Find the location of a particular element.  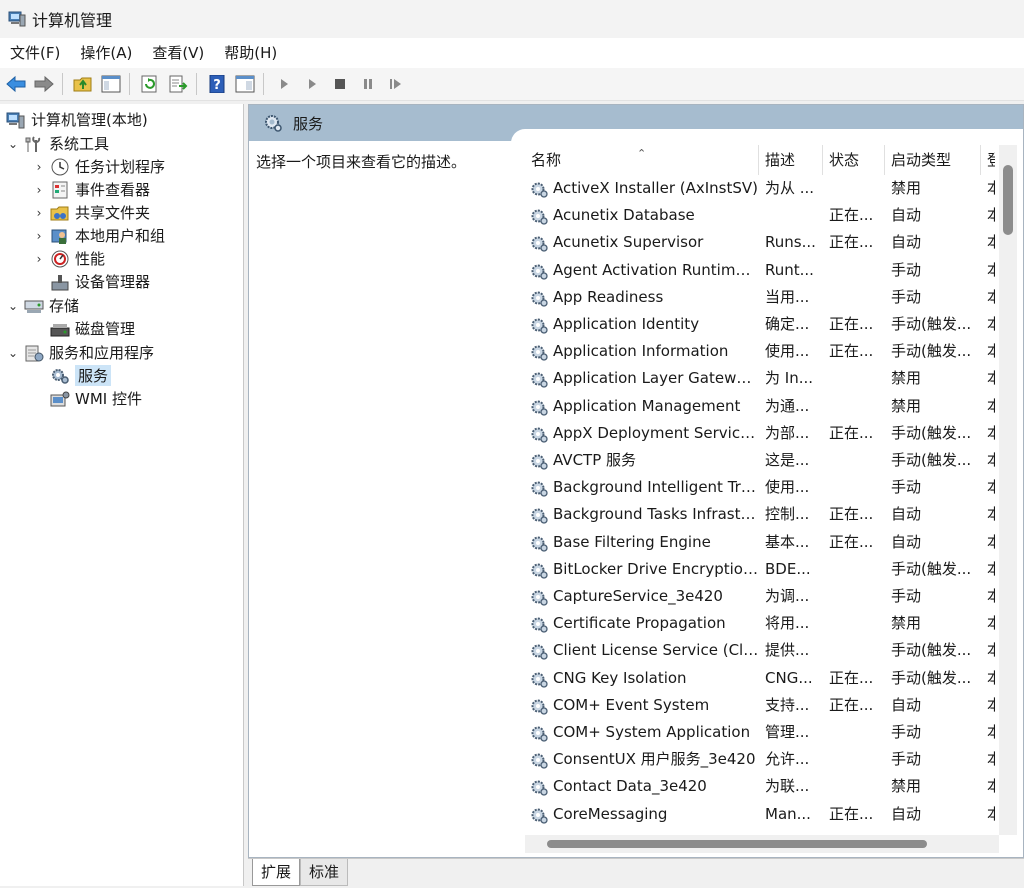

folder-up-icon is located at coordinates (83, 84).